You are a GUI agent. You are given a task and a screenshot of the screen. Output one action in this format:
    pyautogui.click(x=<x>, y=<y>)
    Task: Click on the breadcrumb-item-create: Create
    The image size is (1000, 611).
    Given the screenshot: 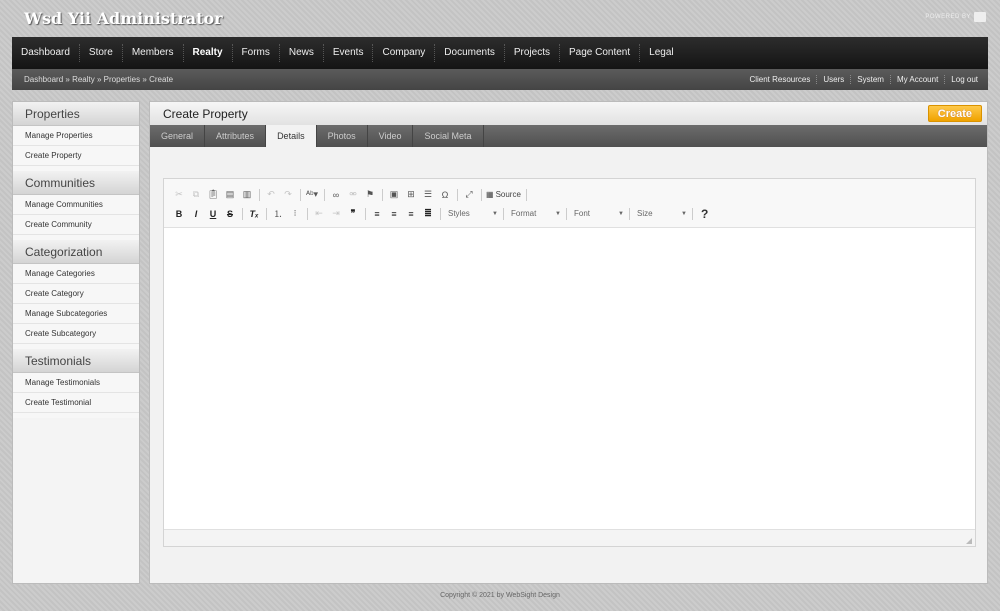 What is the action you would take?
    pyautogui.click(x=161, y=79)
    